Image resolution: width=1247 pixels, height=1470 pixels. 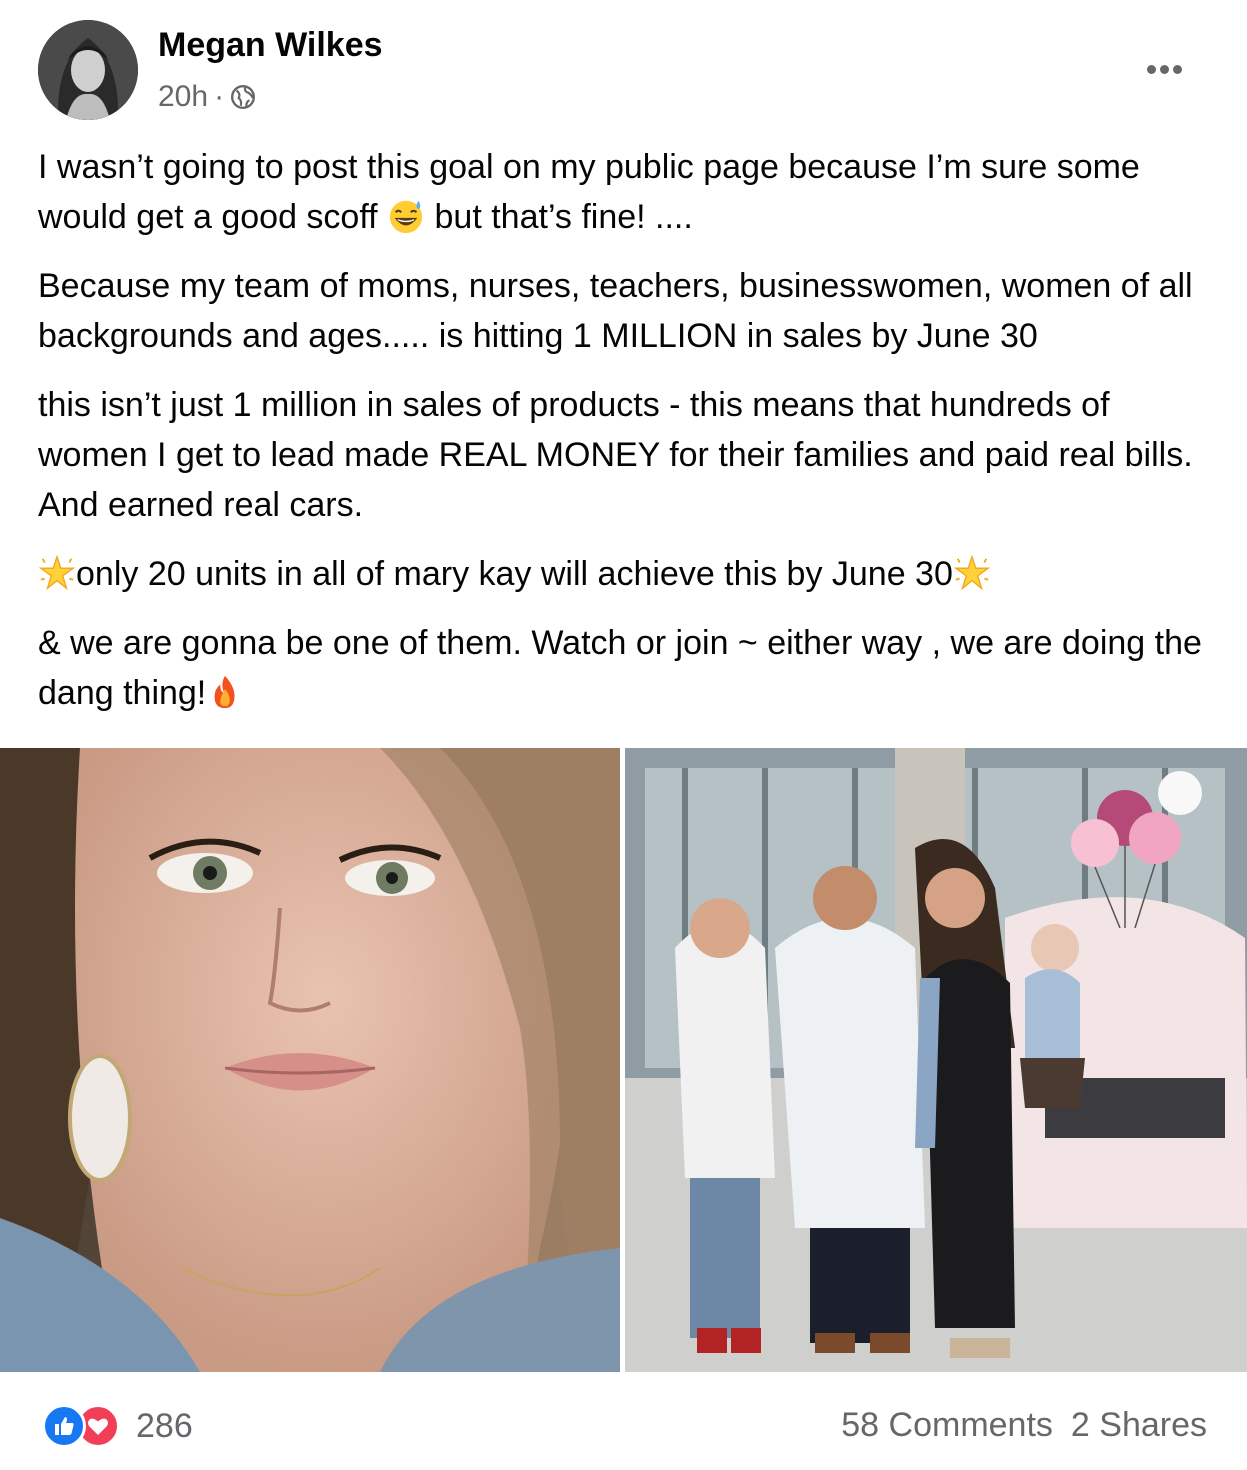 I want to click on author-name: Megan Wilkes, so click(x=270, y=45).